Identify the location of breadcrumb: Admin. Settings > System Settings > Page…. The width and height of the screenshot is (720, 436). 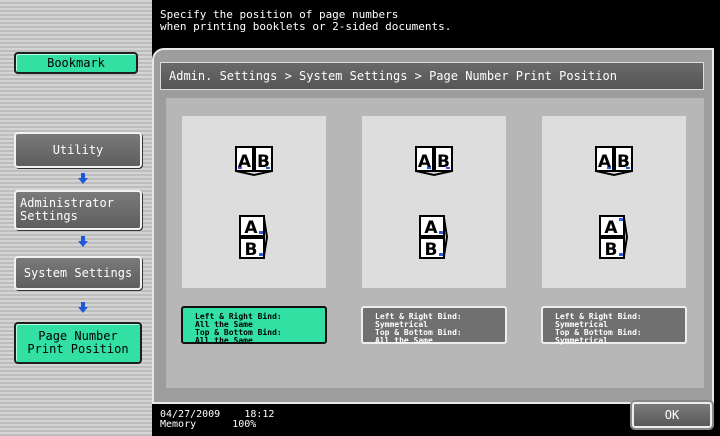
(432, 76).